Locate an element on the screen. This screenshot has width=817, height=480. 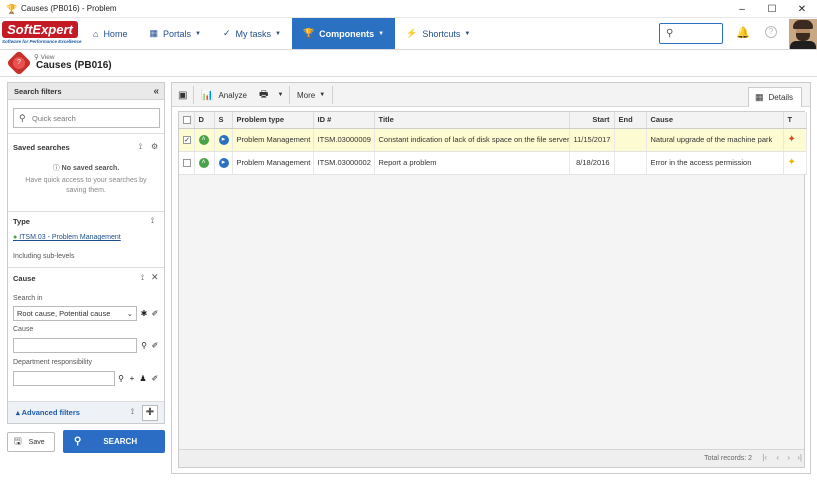
analyze-button: 📊 Analyze is located at coordinates (224, 95).